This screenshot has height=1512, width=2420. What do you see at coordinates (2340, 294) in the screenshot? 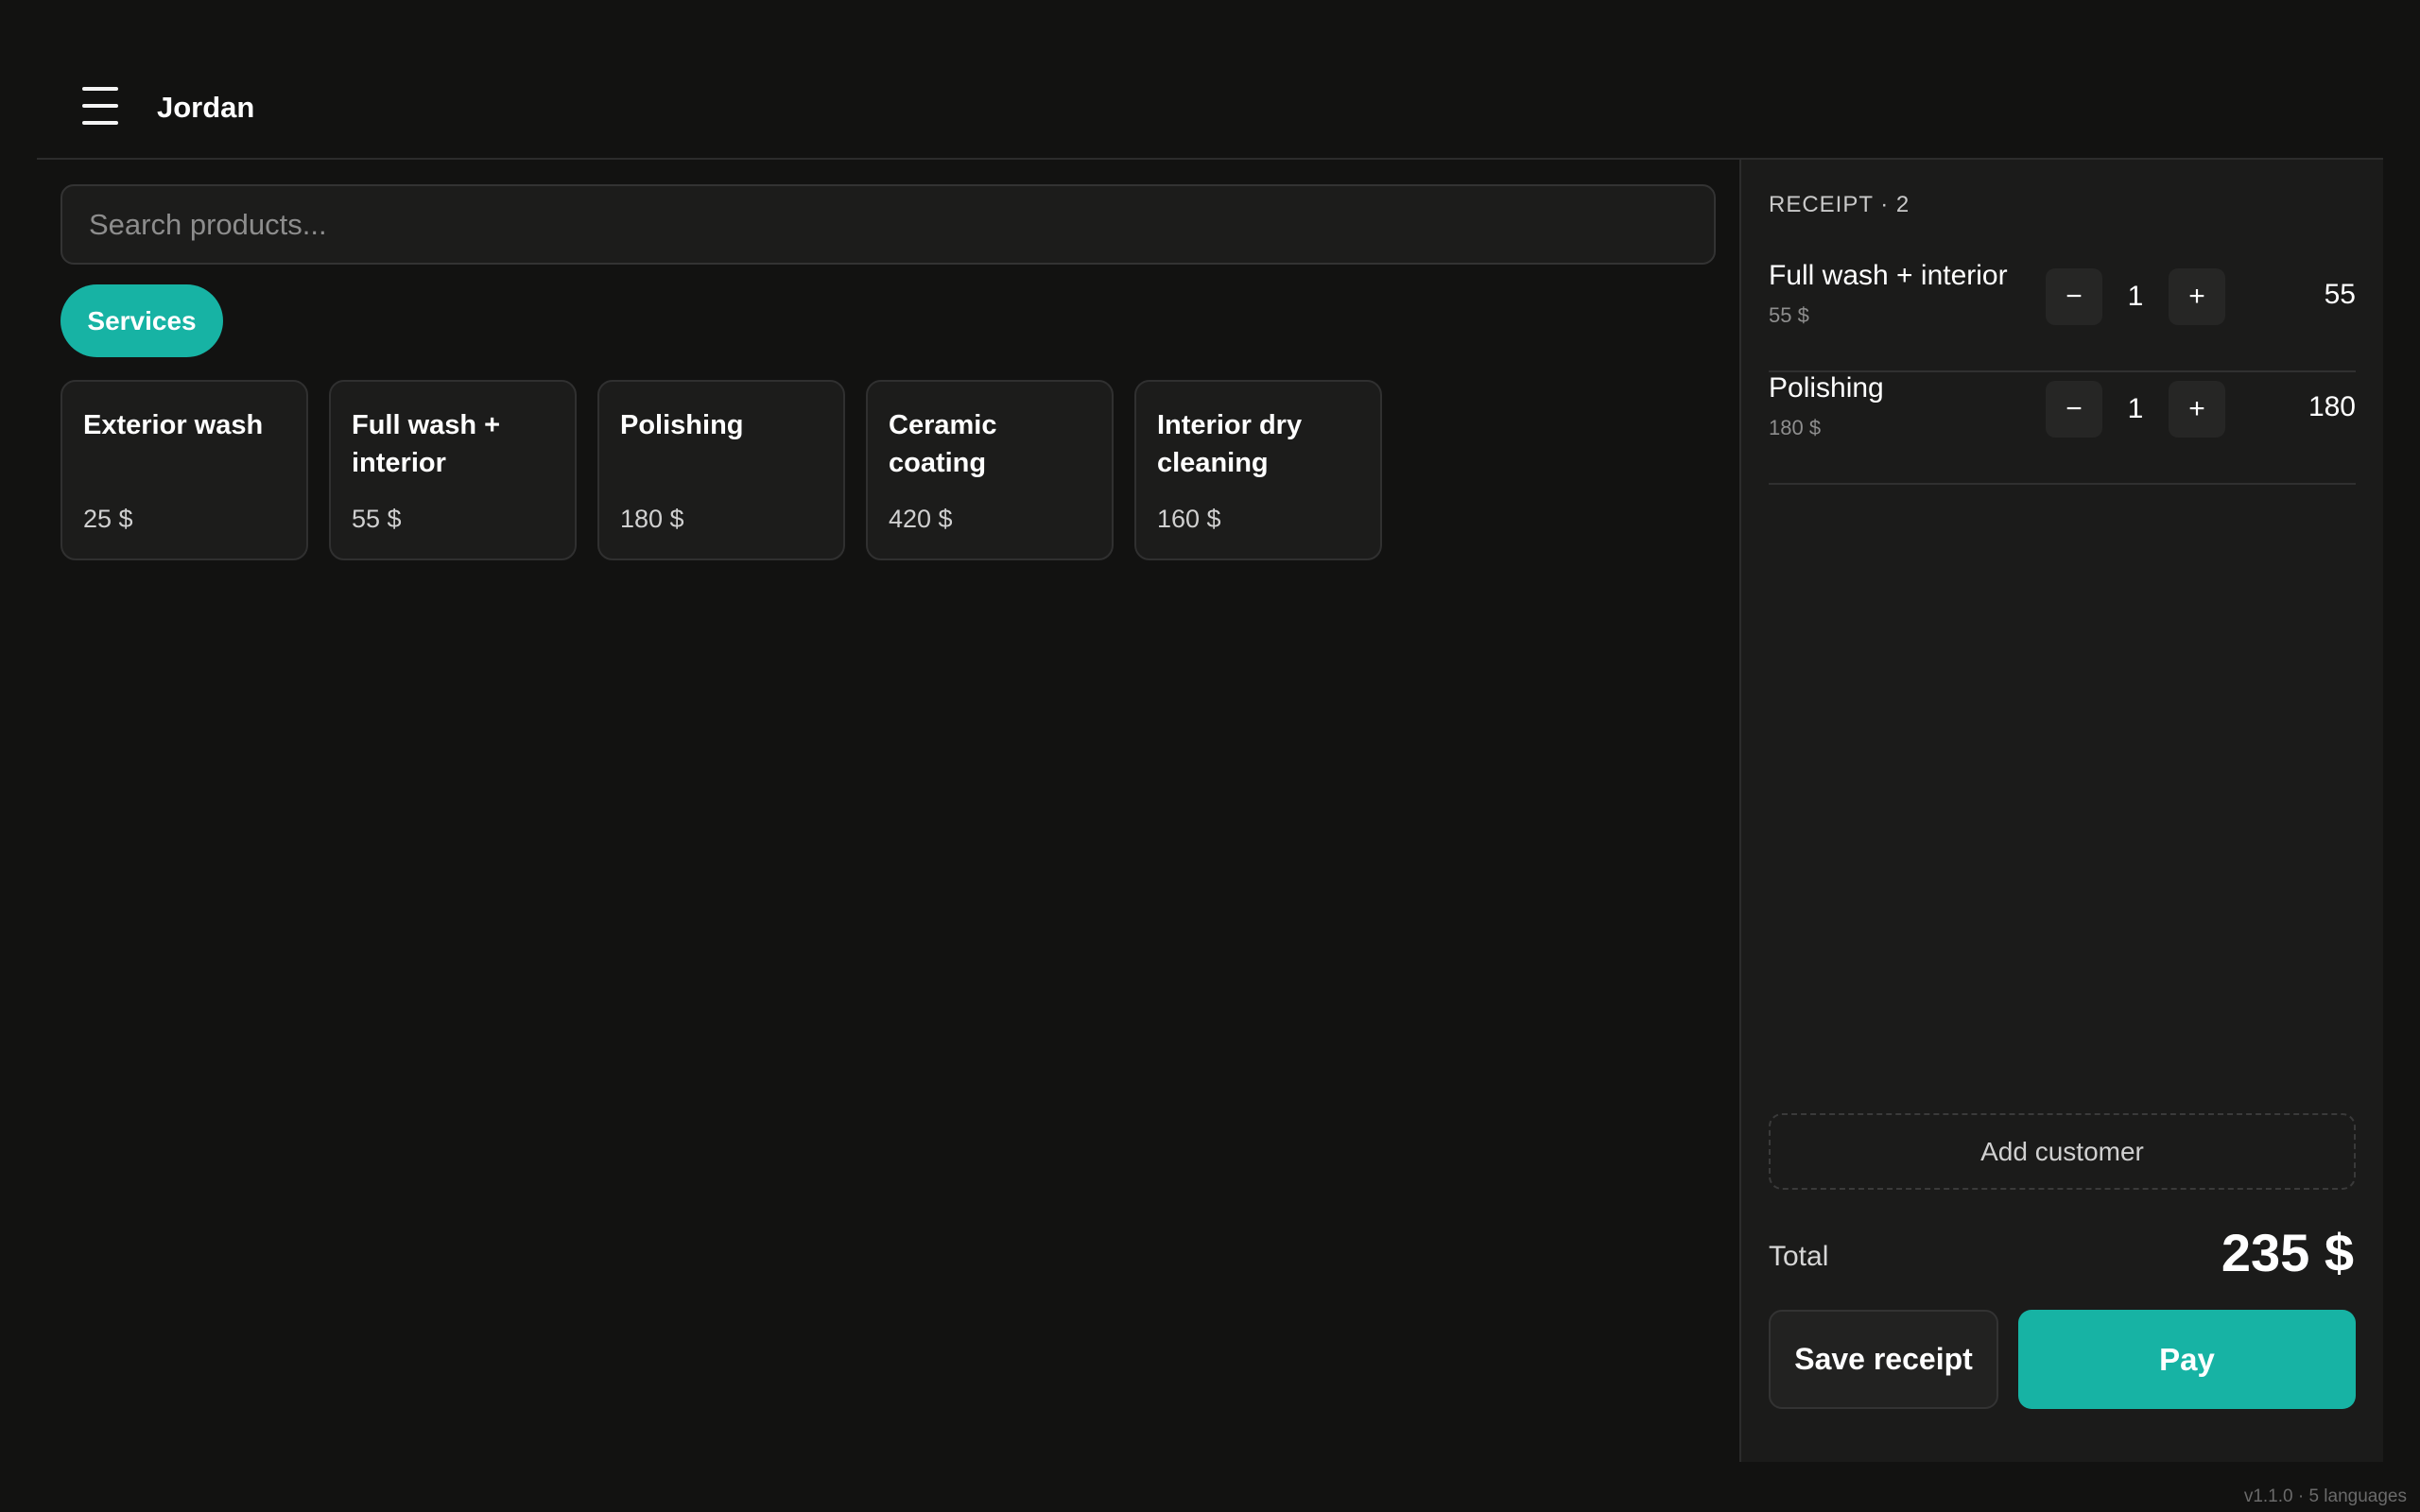
I see `line-item-total: 55` at bounding box center [2340, 294].